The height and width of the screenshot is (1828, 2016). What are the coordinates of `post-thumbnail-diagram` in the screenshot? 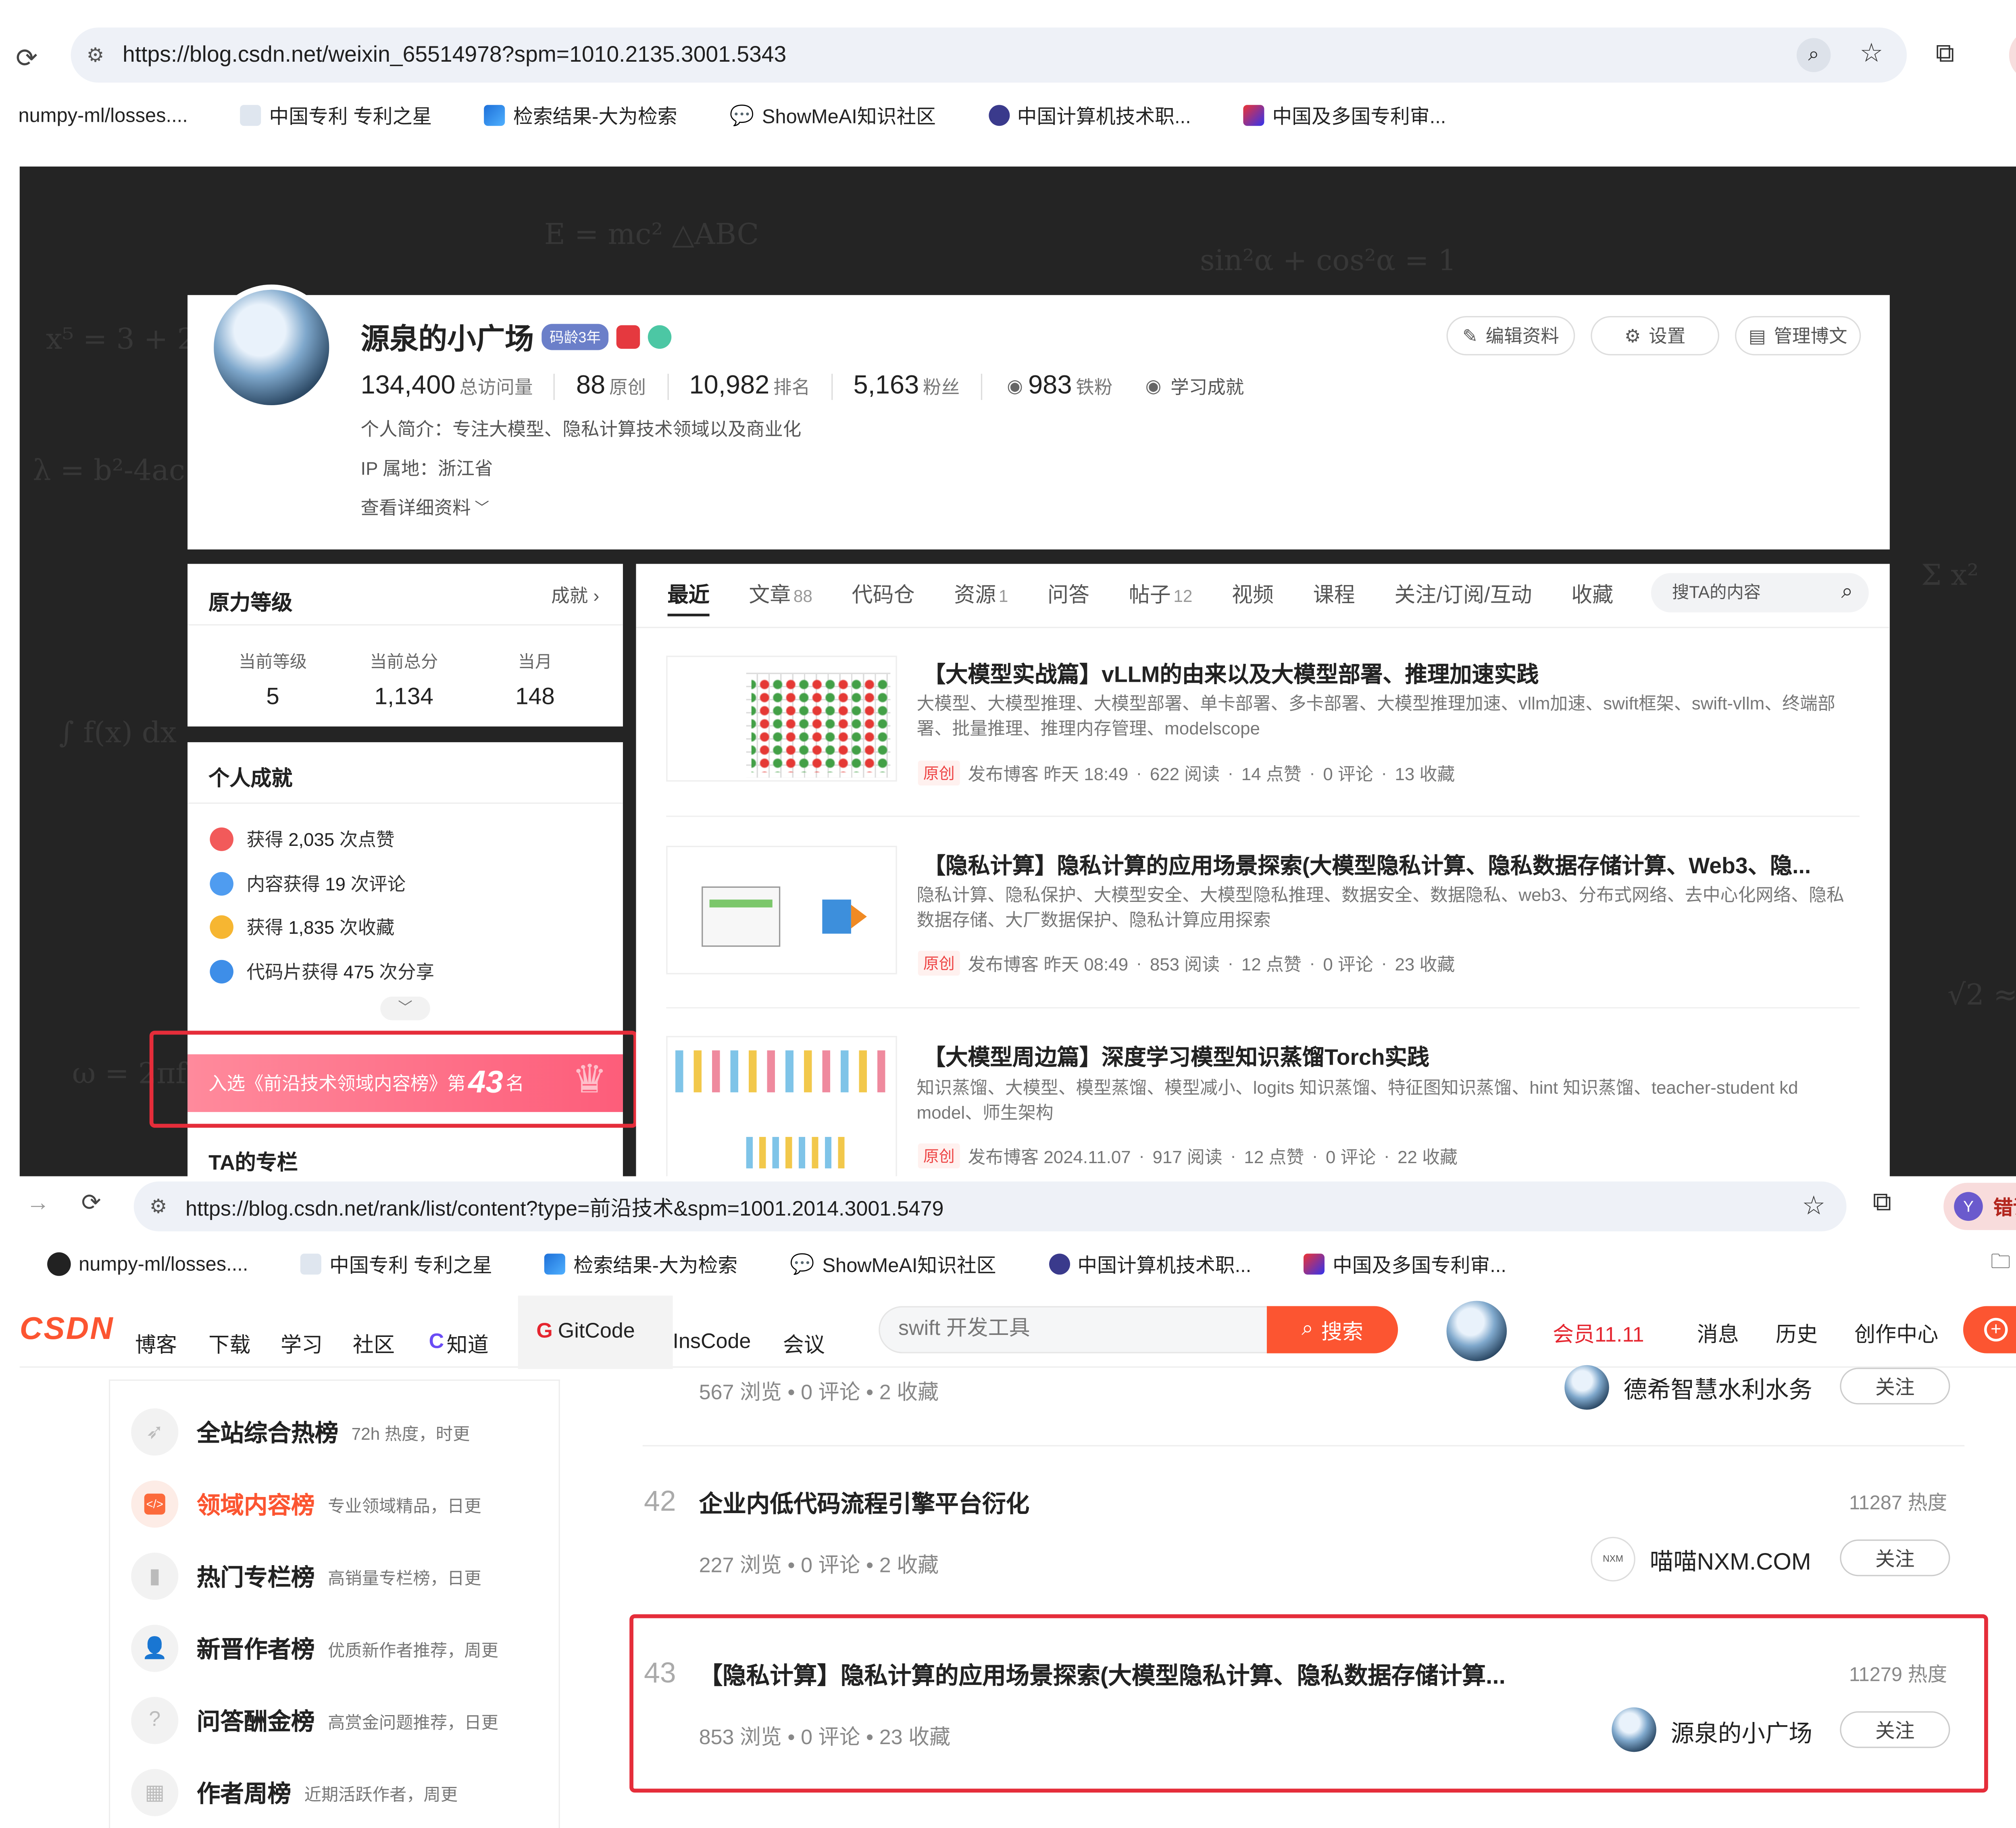 It's located at (781, 909).